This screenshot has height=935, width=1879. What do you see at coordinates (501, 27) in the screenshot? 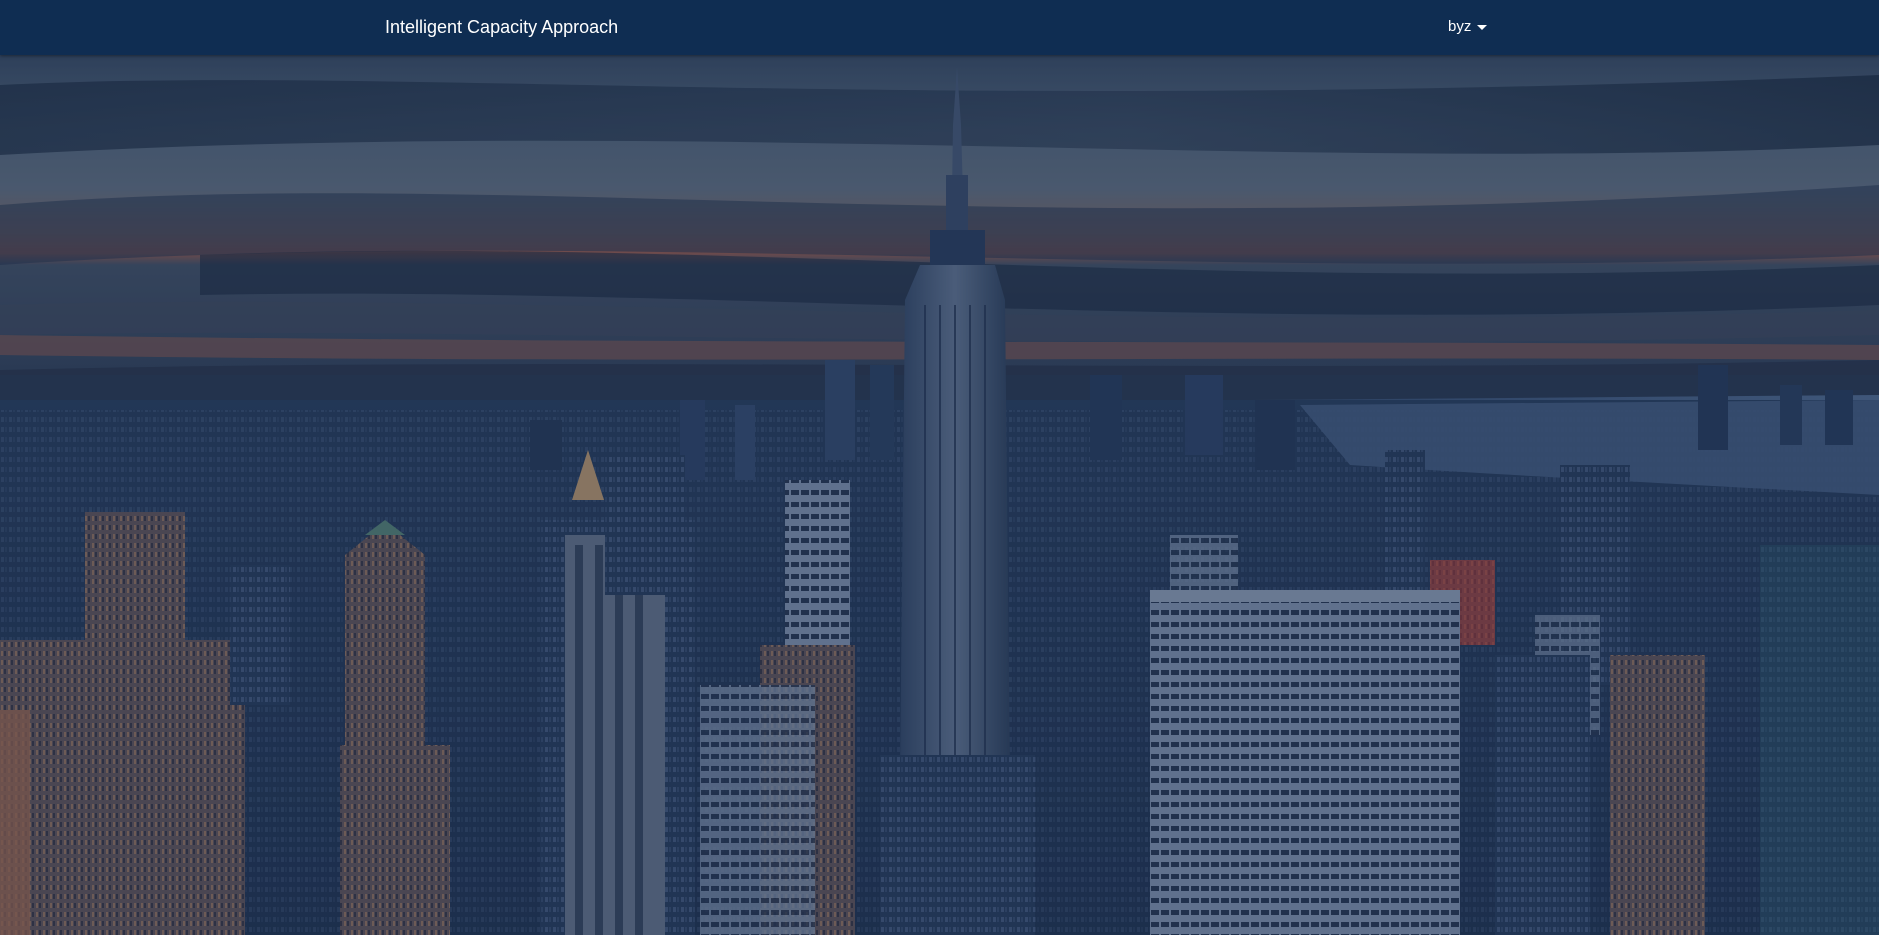
I see `brand-link: Intelligent Capacity Approach` at bounding box center [501, 27].